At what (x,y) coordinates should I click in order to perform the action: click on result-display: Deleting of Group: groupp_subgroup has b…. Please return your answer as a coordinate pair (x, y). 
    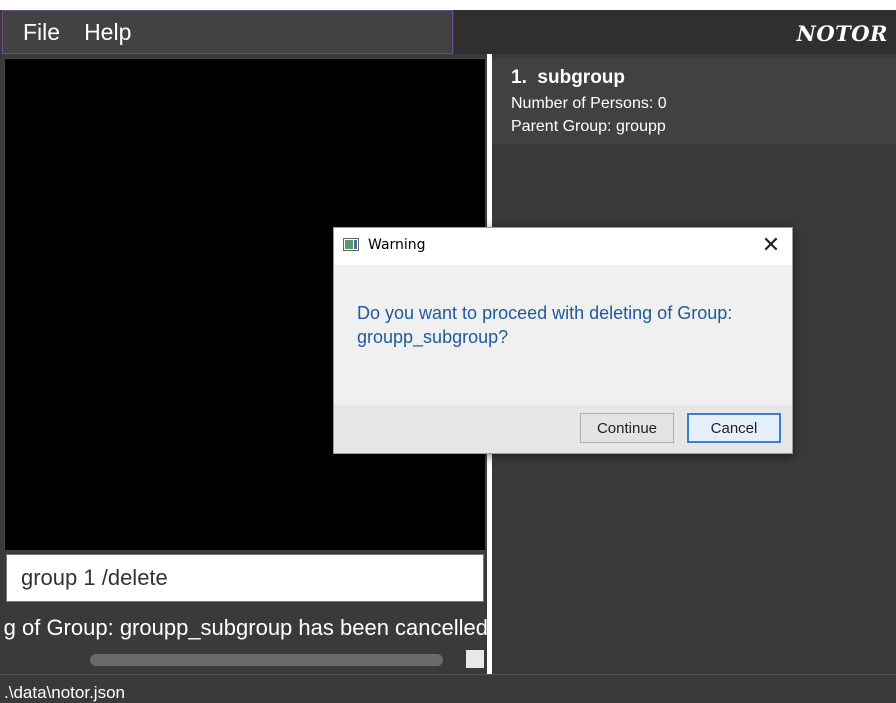
    Looking at the image, I should click on (246, 628).